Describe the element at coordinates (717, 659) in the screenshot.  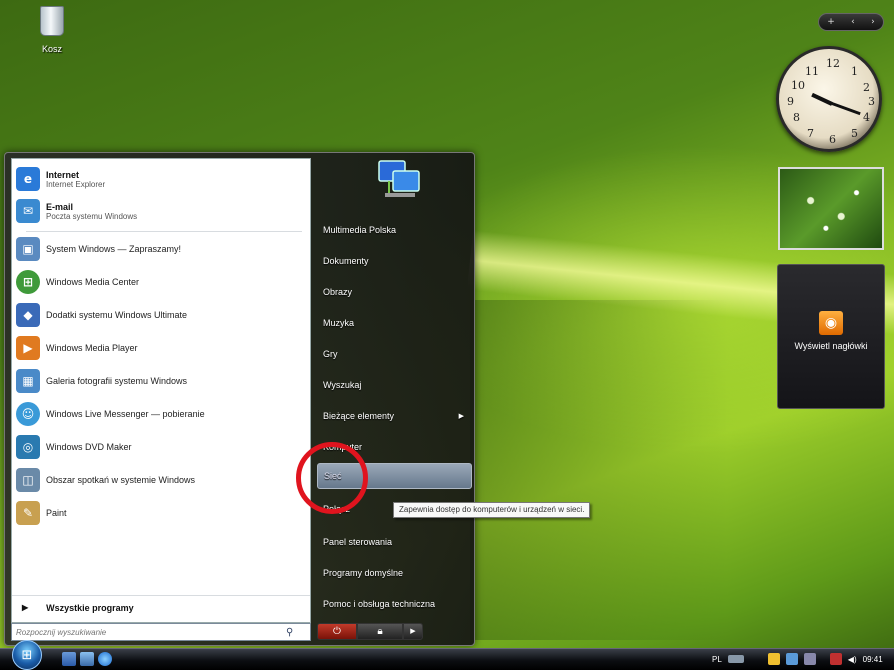
I see `language-indicator: PL` at that location.